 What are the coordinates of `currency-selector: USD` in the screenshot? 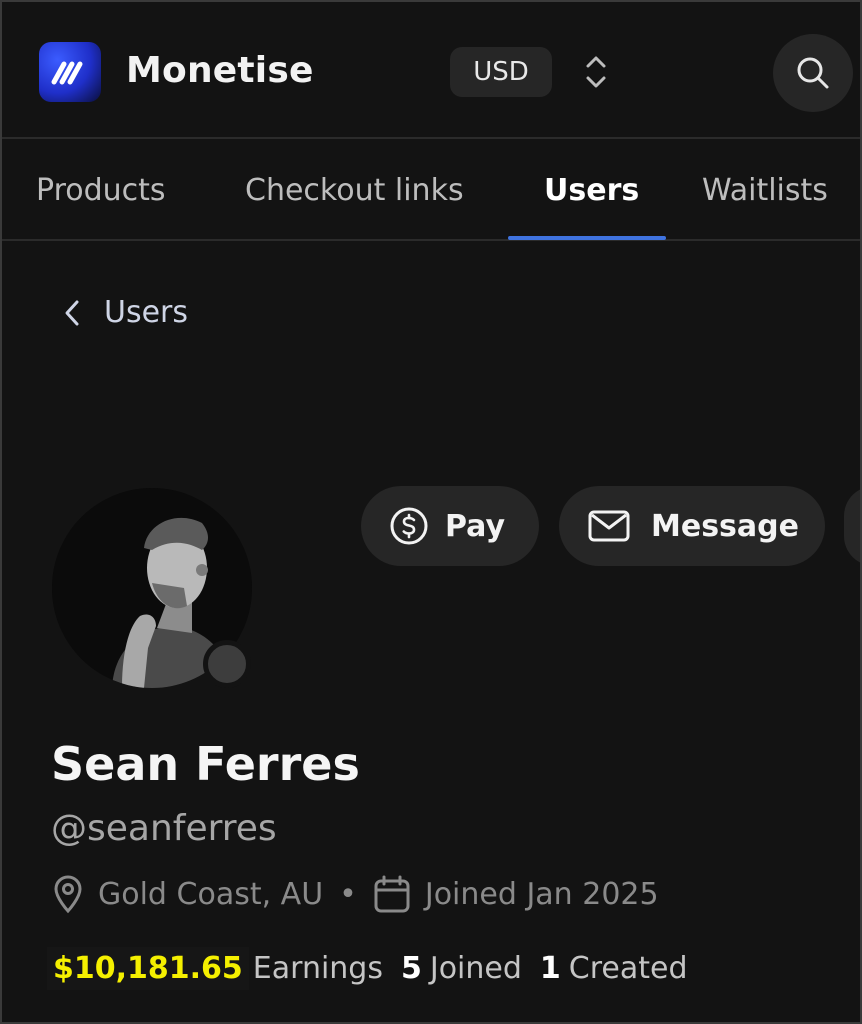 It's located at (501, 72).